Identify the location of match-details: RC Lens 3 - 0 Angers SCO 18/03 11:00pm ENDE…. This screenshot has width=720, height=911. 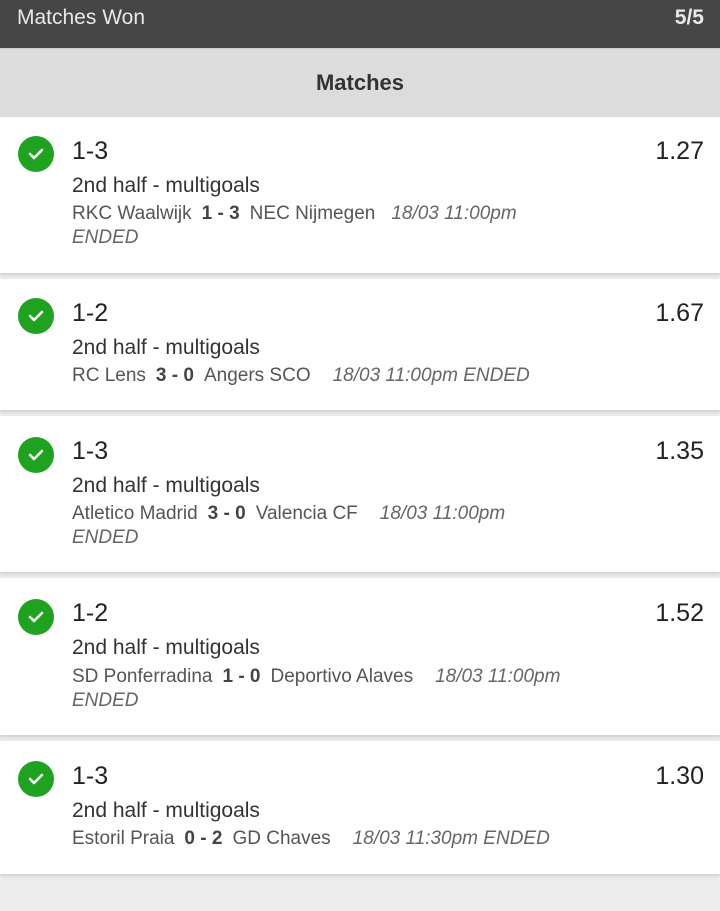
(352, 376).